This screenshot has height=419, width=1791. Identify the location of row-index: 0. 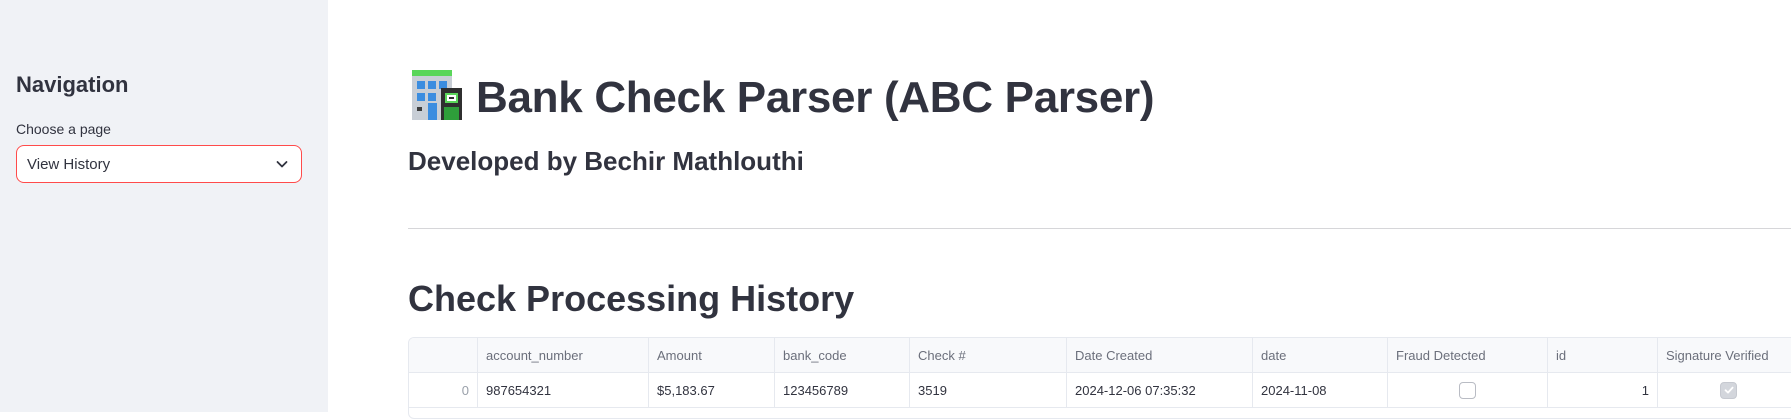
(443, 390).